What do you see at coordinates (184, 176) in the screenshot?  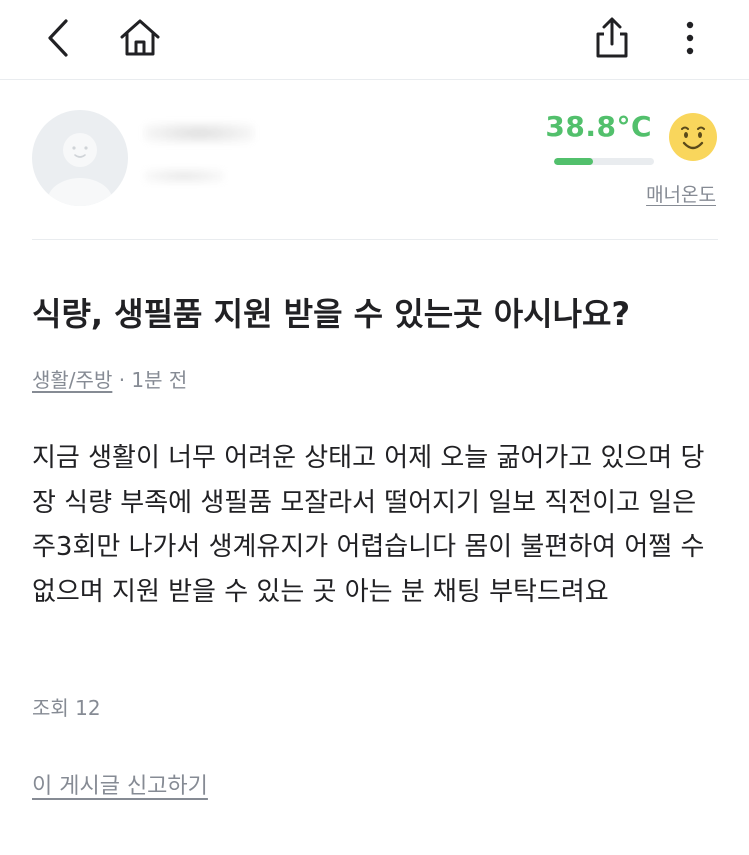 I see `location-redacted` at bounding box center [184, 176].